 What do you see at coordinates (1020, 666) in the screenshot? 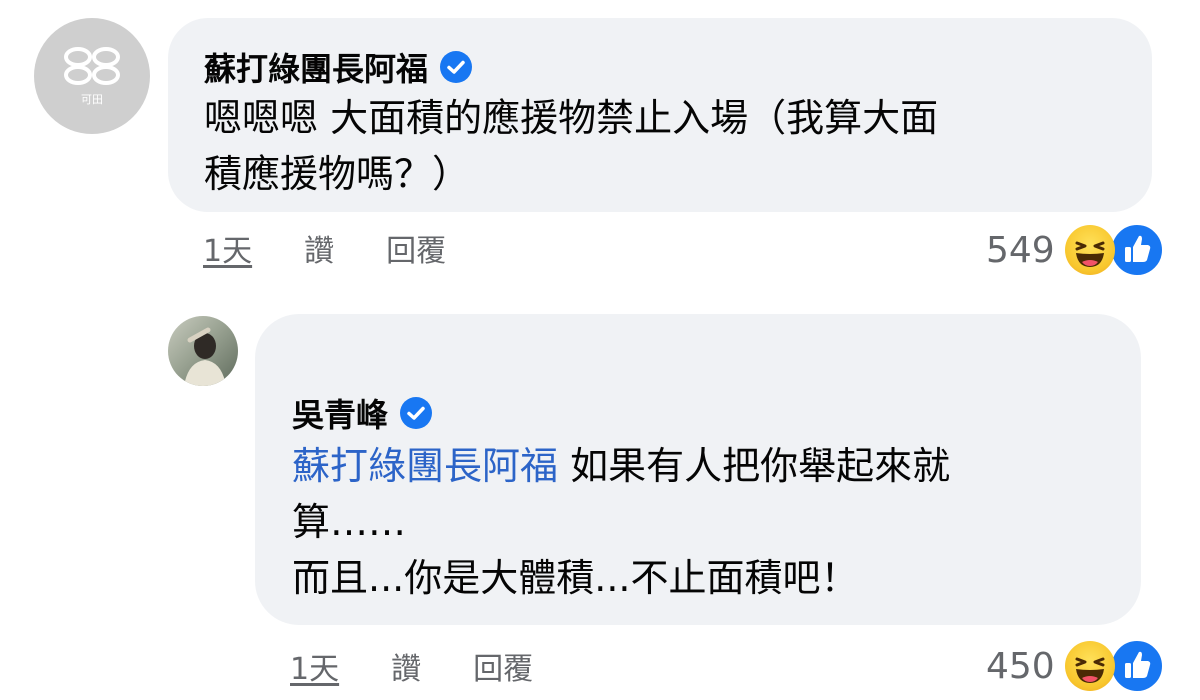
I see `reaction-count: 450` at bounding box center [1020, 666].